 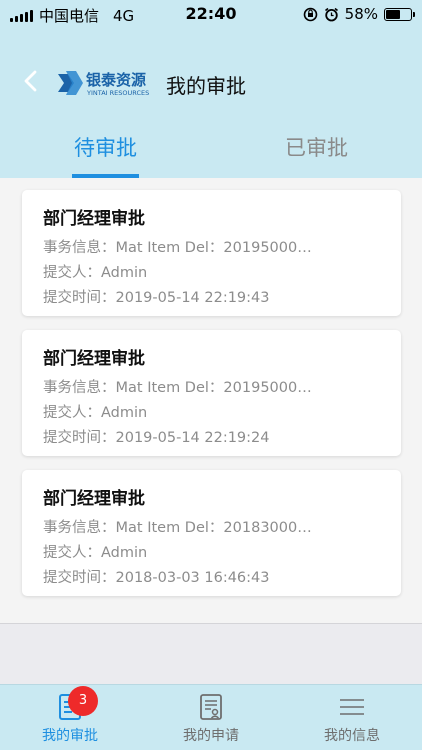 I want to click on page-title: 我的审批, so click(x=206, y=86).